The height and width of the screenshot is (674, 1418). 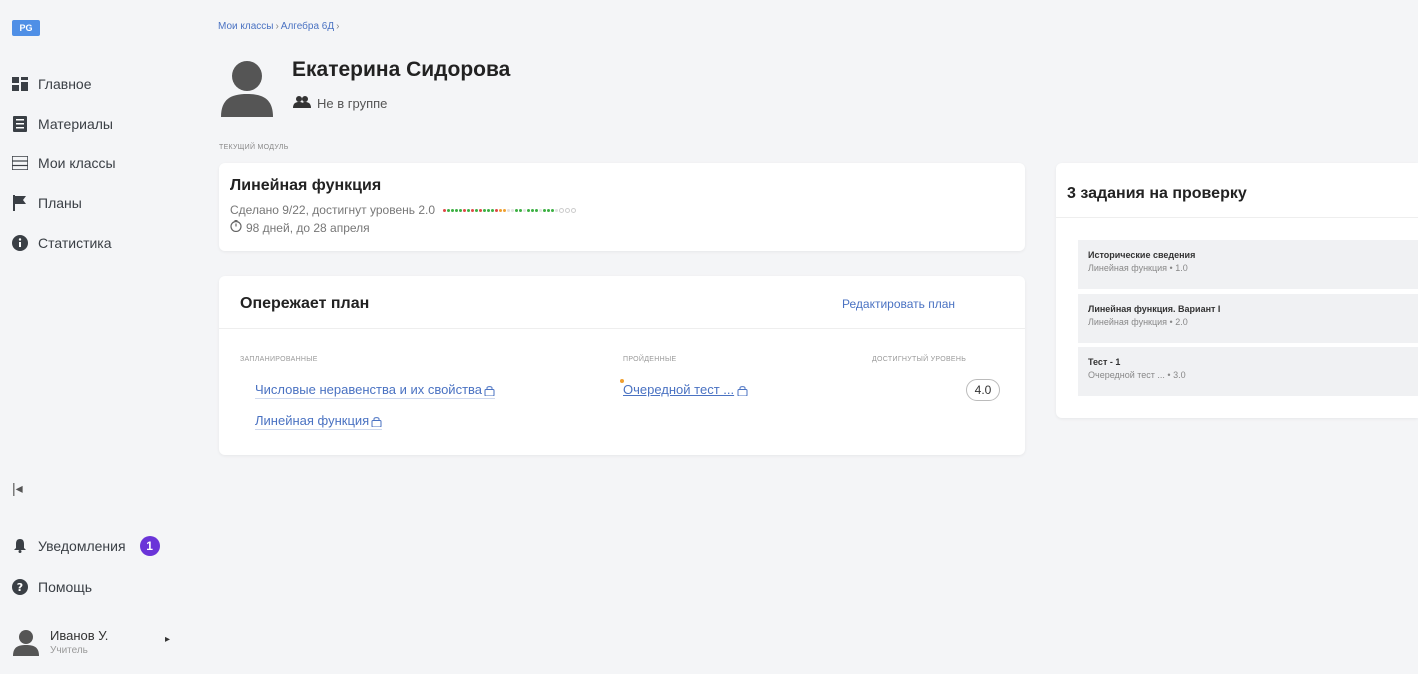 I want to click on module-progress-text: Сделано 9/22, достигнут уровень 2.0, so click(x=333, y=210).